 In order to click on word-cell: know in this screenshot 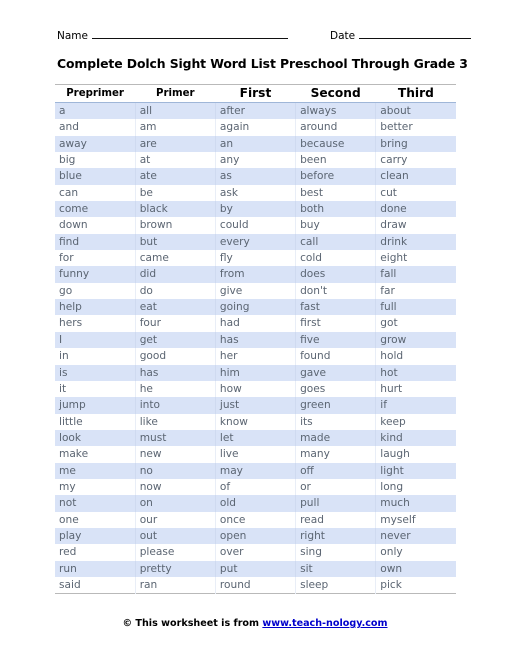, I will do `click(256, 421)`.